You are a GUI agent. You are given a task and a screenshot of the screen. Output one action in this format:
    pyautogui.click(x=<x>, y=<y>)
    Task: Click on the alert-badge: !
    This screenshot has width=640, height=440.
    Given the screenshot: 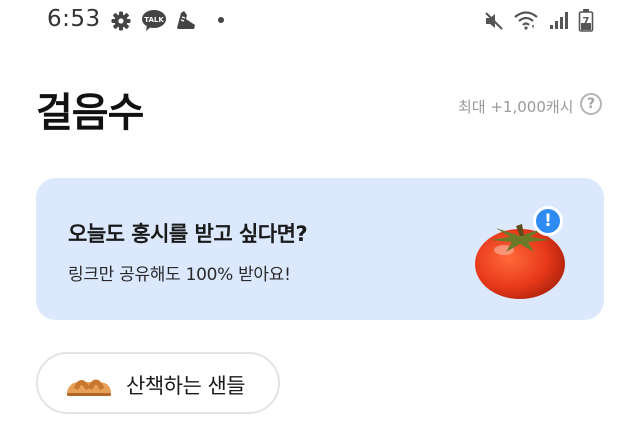 What is the action you would take?
    pyautogui.click(x=548, y=221)
    